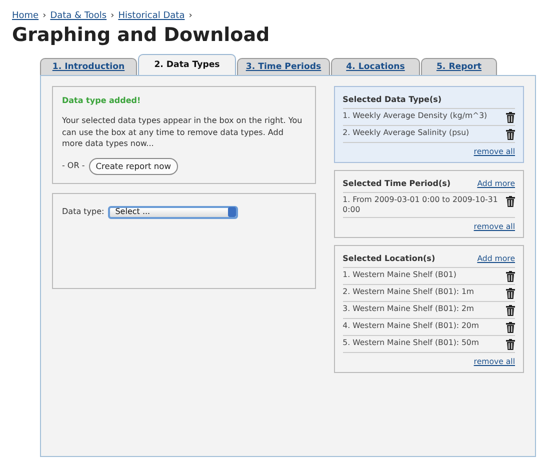 The width and height of the screenshot is (550, 461). Describe the element at coordinates (396, 184) in the screenshot. I see `box-title: Selected Time Period(s)` at that location.